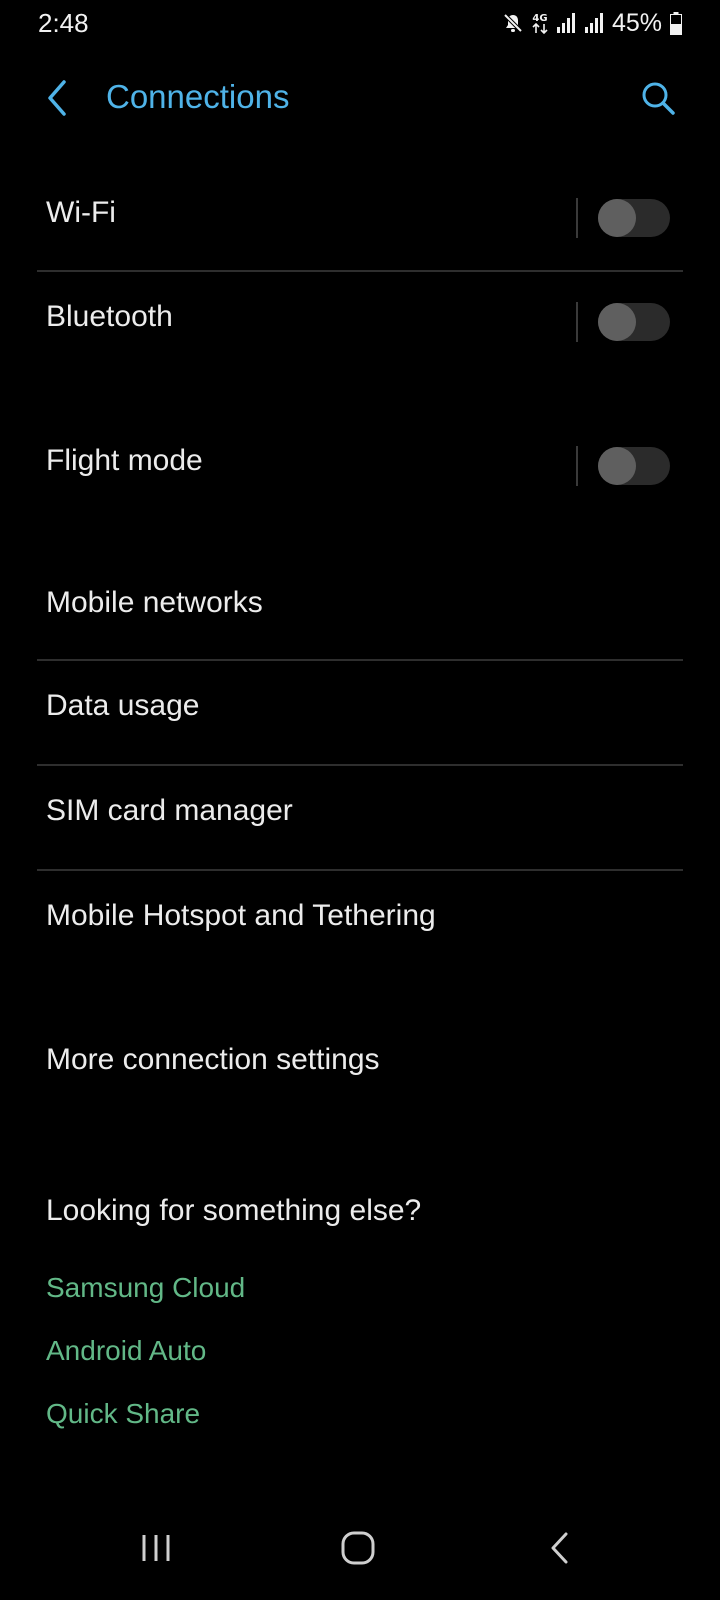 This screenshot has width=720, height=1600. Describe the element at coordinates (566, 23) in the screenshot. I see `signal-icon` at that location.